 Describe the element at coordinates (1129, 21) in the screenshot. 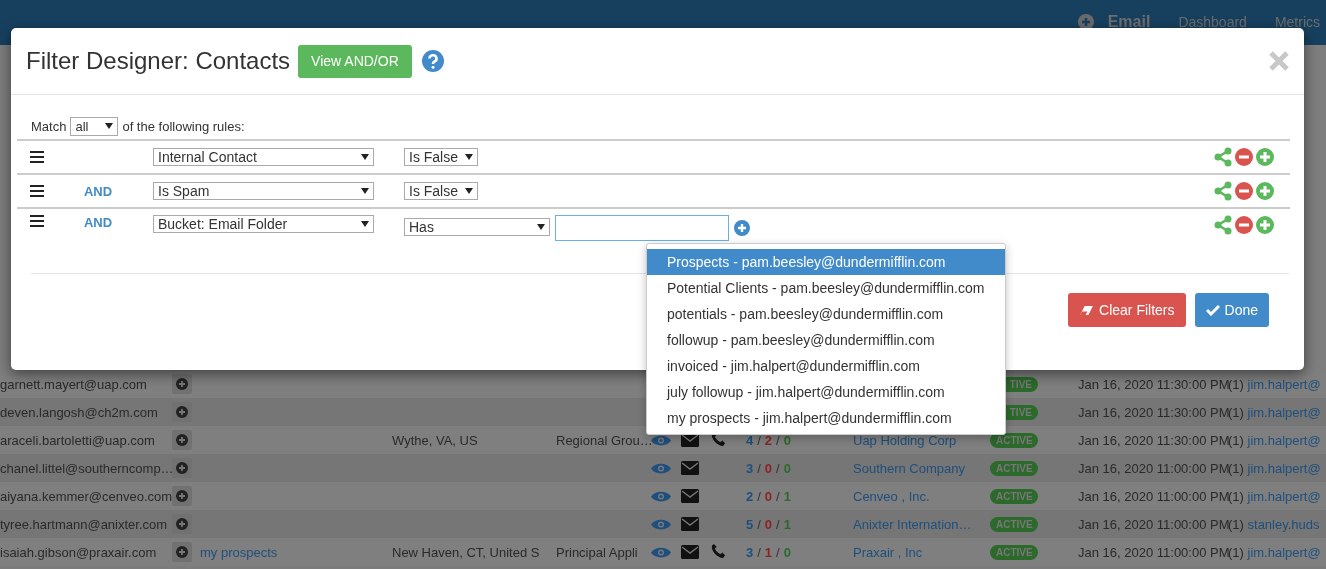

I see `nav-link: Email` at that location.